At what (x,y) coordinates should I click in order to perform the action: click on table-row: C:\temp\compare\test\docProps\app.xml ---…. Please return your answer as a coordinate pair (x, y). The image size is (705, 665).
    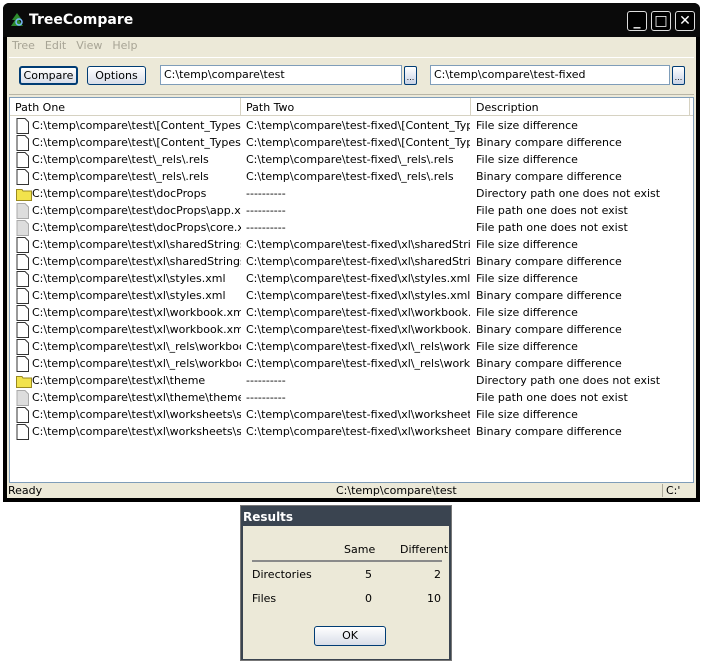
    Looking at the image, I should click on (351, 210).